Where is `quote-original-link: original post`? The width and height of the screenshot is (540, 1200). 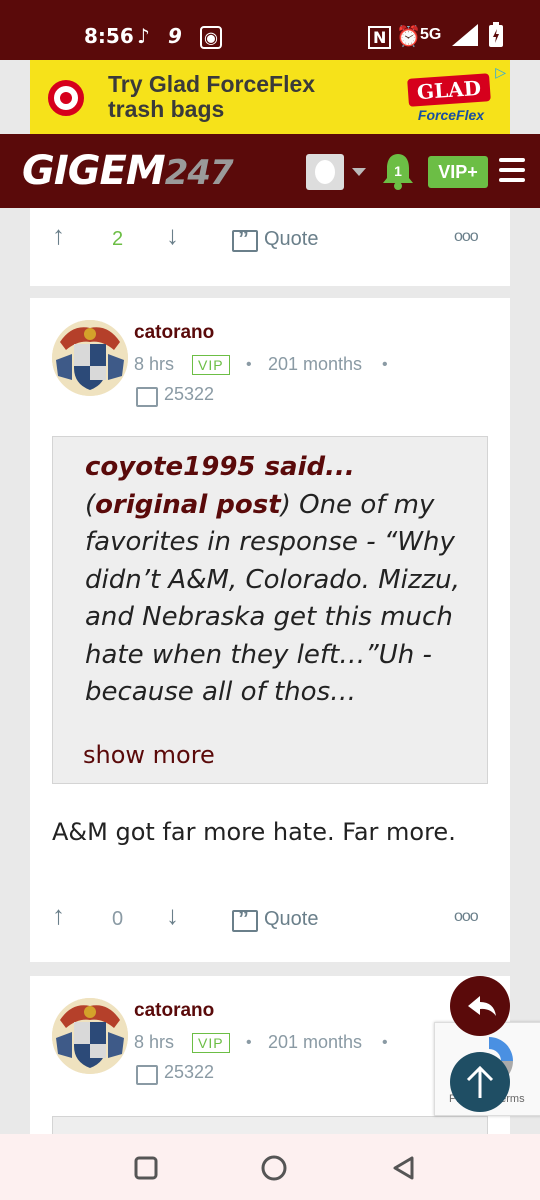
quote-original-link: original post is located at coordinates (188, 505).